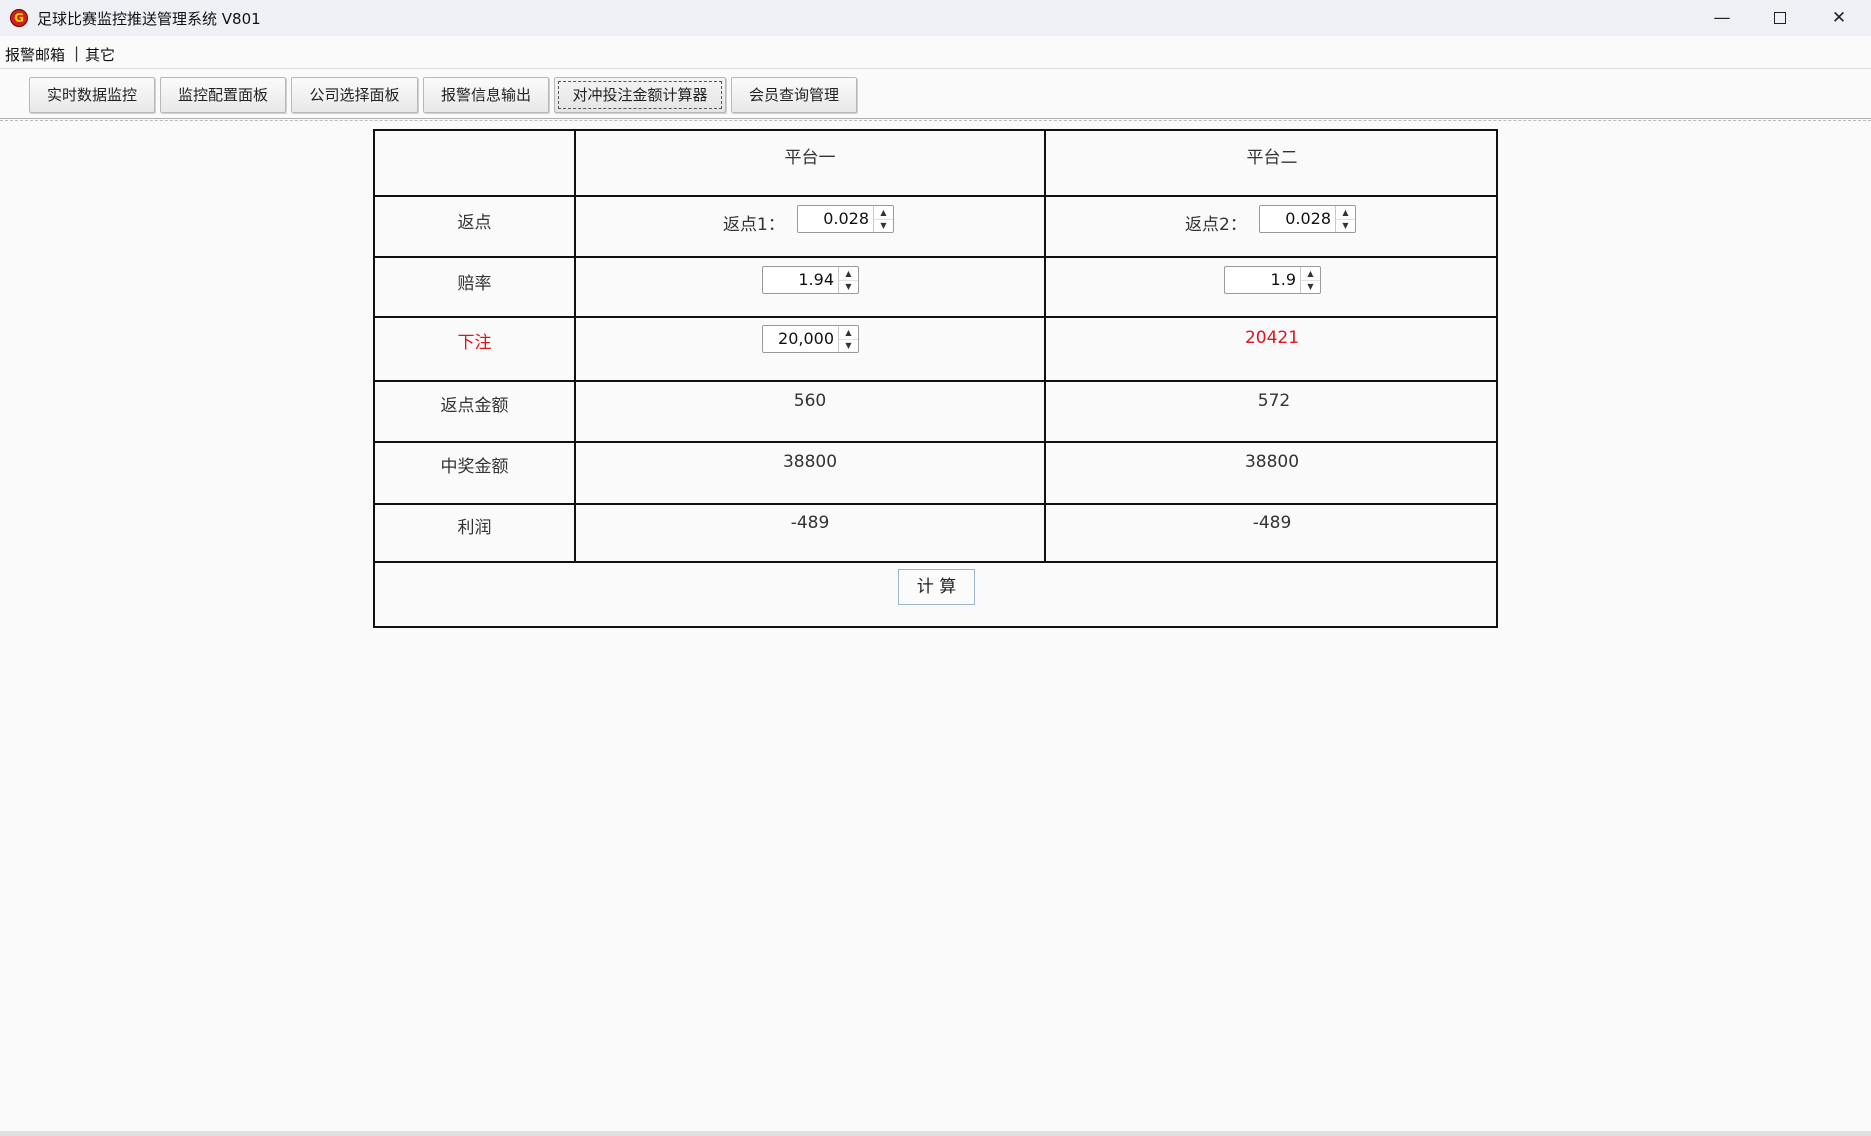 The height and width of the screenshot is (1136, 1871). What do you see at coordinates (474, 343) in the screenshot?
I see `row-label-bet: 下注` at bounding box center [474, 343].